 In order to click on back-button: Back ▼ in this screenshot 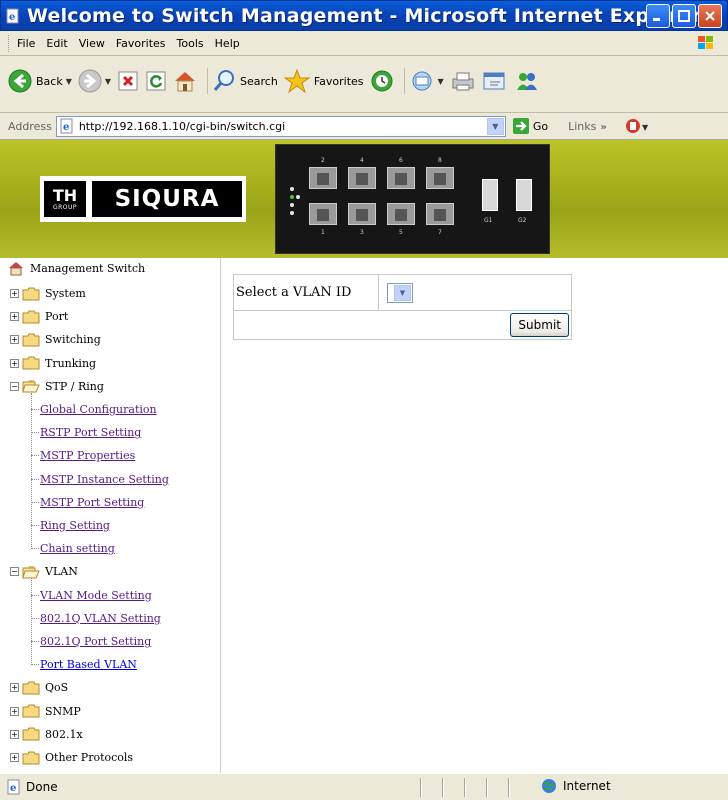, I will do `click(40, 81)`.